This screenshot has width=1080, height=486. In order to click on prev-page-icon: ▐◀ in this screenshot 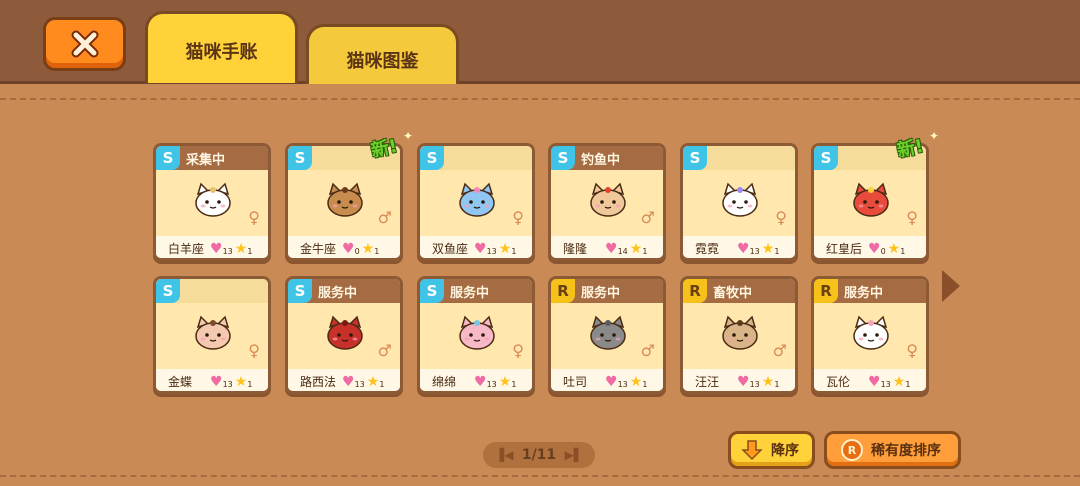, I will do `click(504, 455)`.